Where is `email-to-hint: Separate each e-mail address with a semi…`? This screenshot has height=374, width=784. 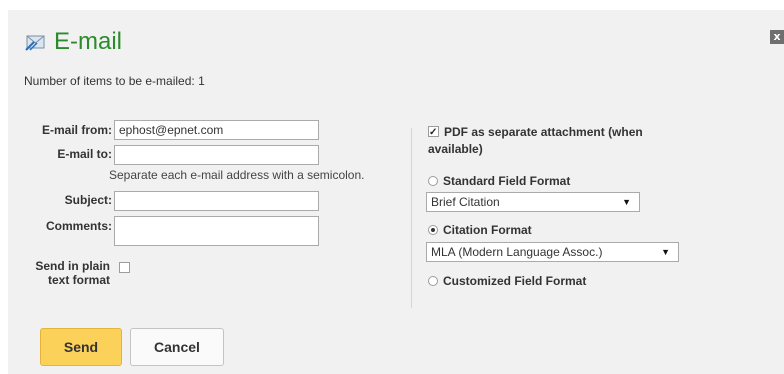 email-to-hint: Separate each e-mail address with a semi… is located at coordinates (237, 175).